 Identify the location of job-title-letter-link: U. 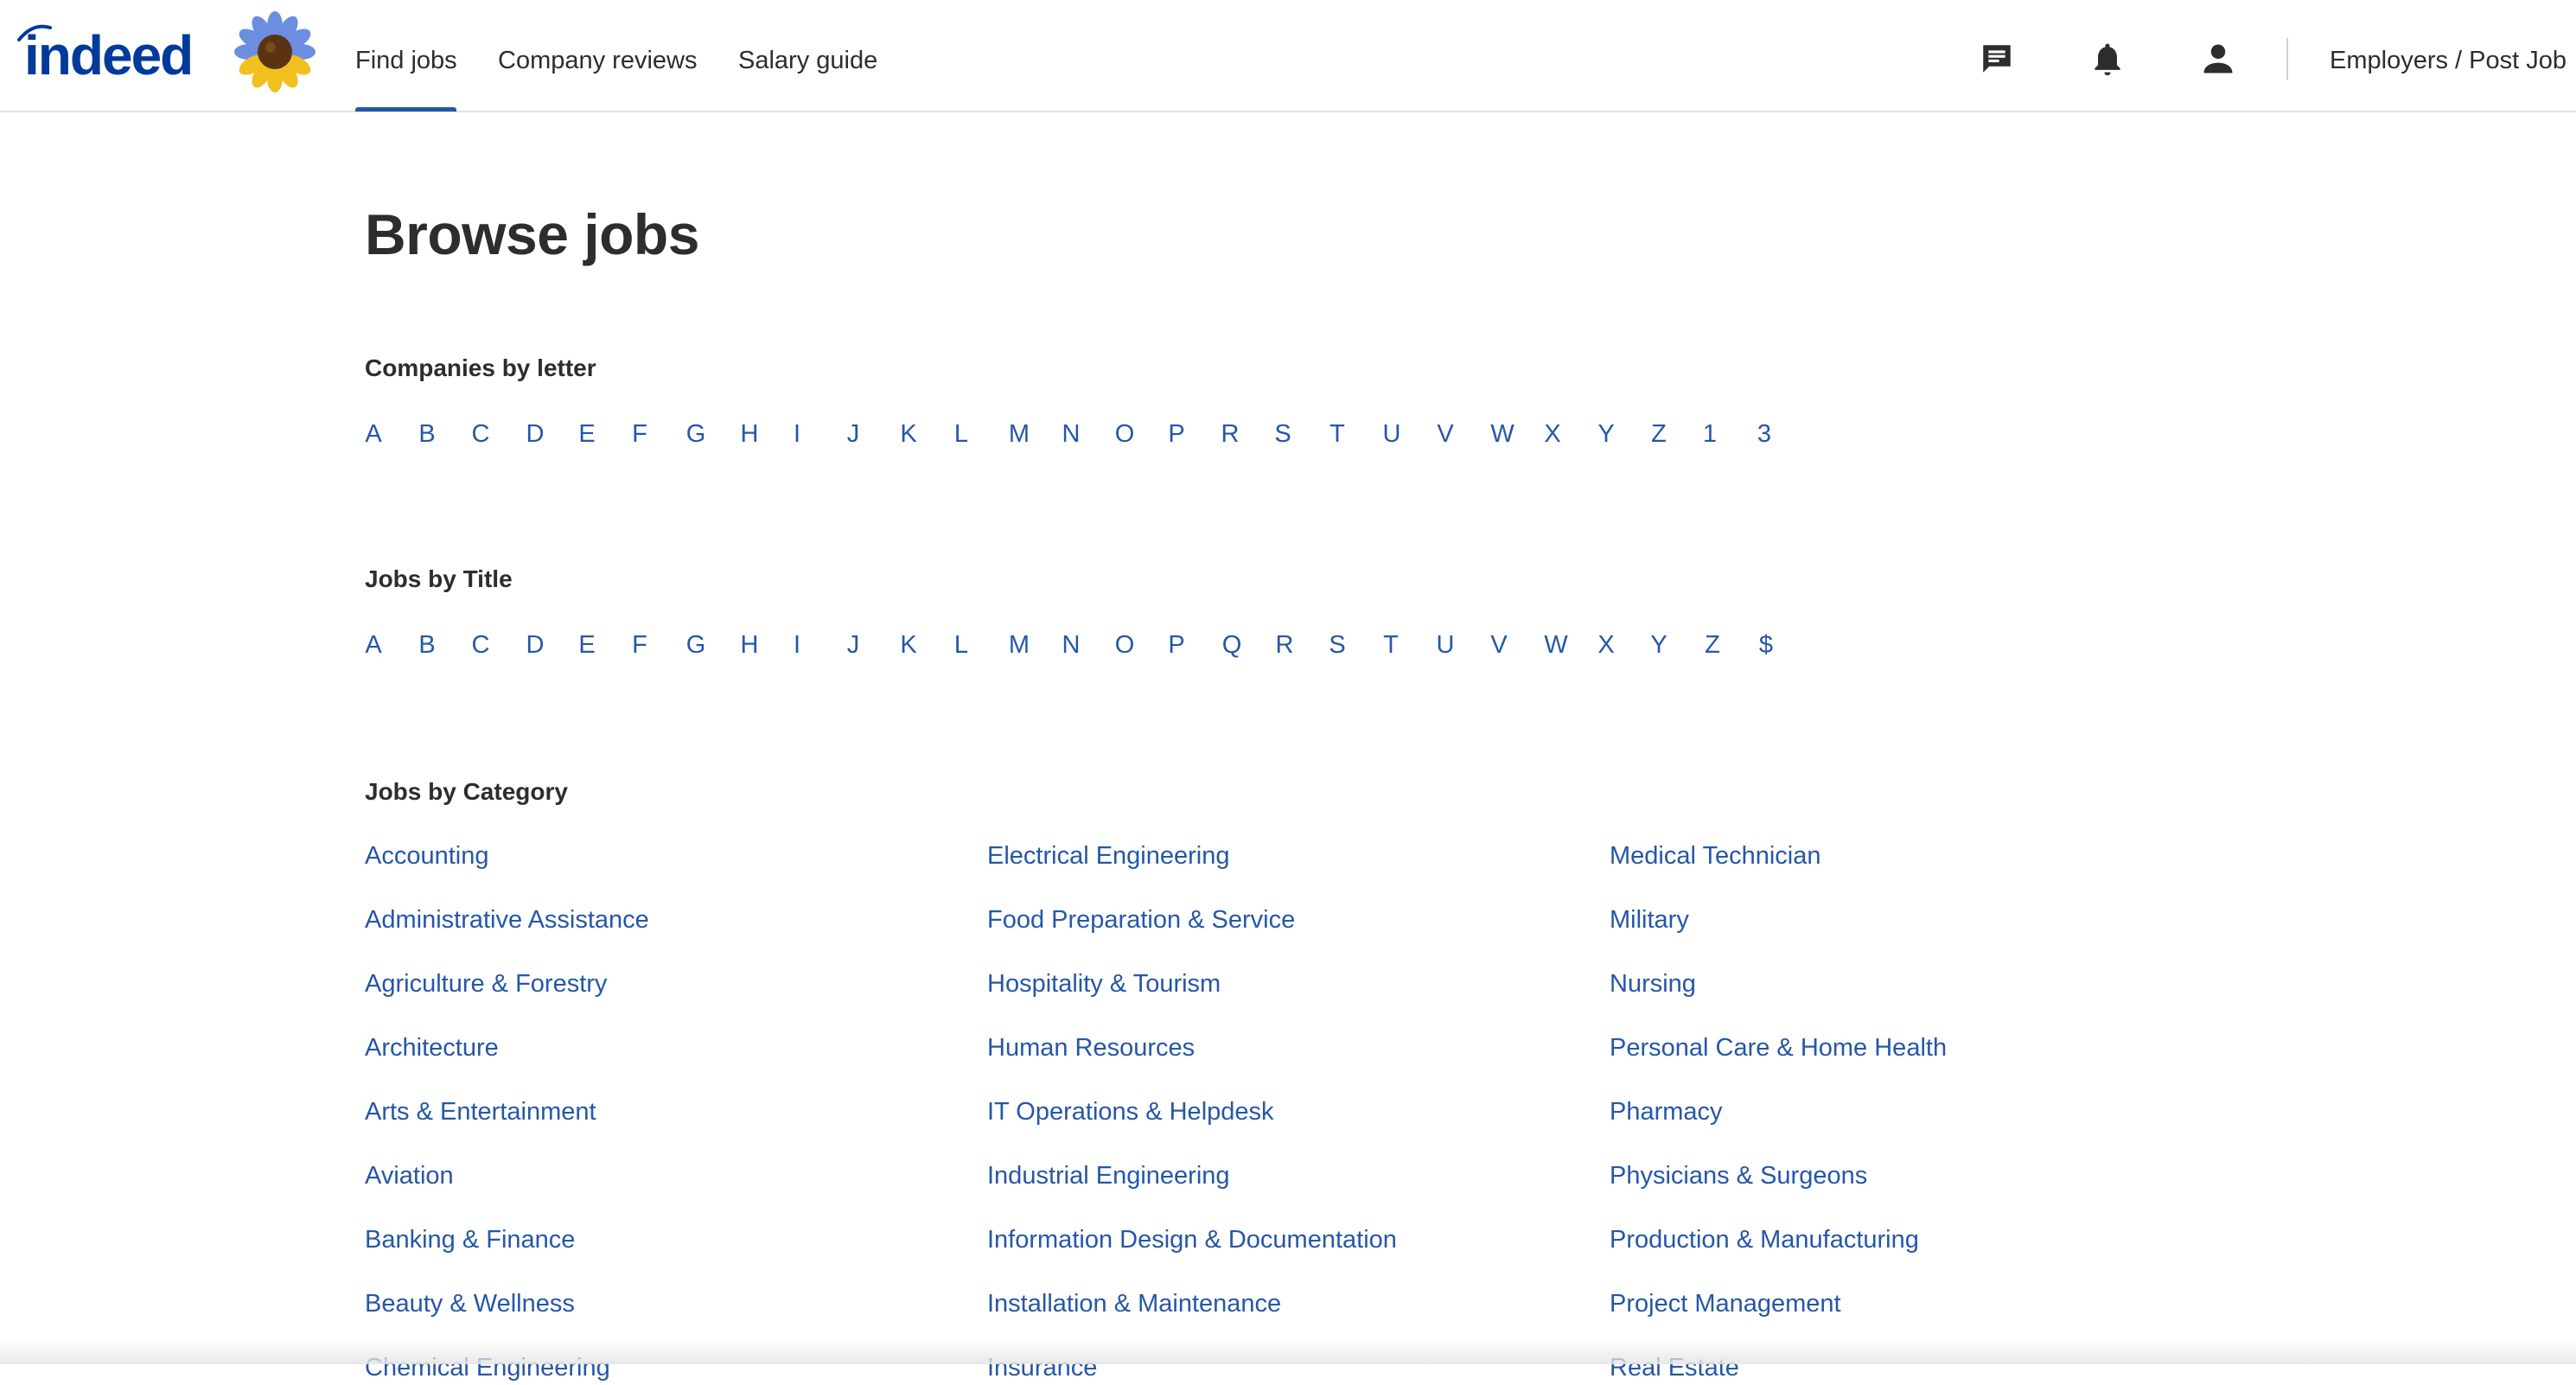
(1446, 645).